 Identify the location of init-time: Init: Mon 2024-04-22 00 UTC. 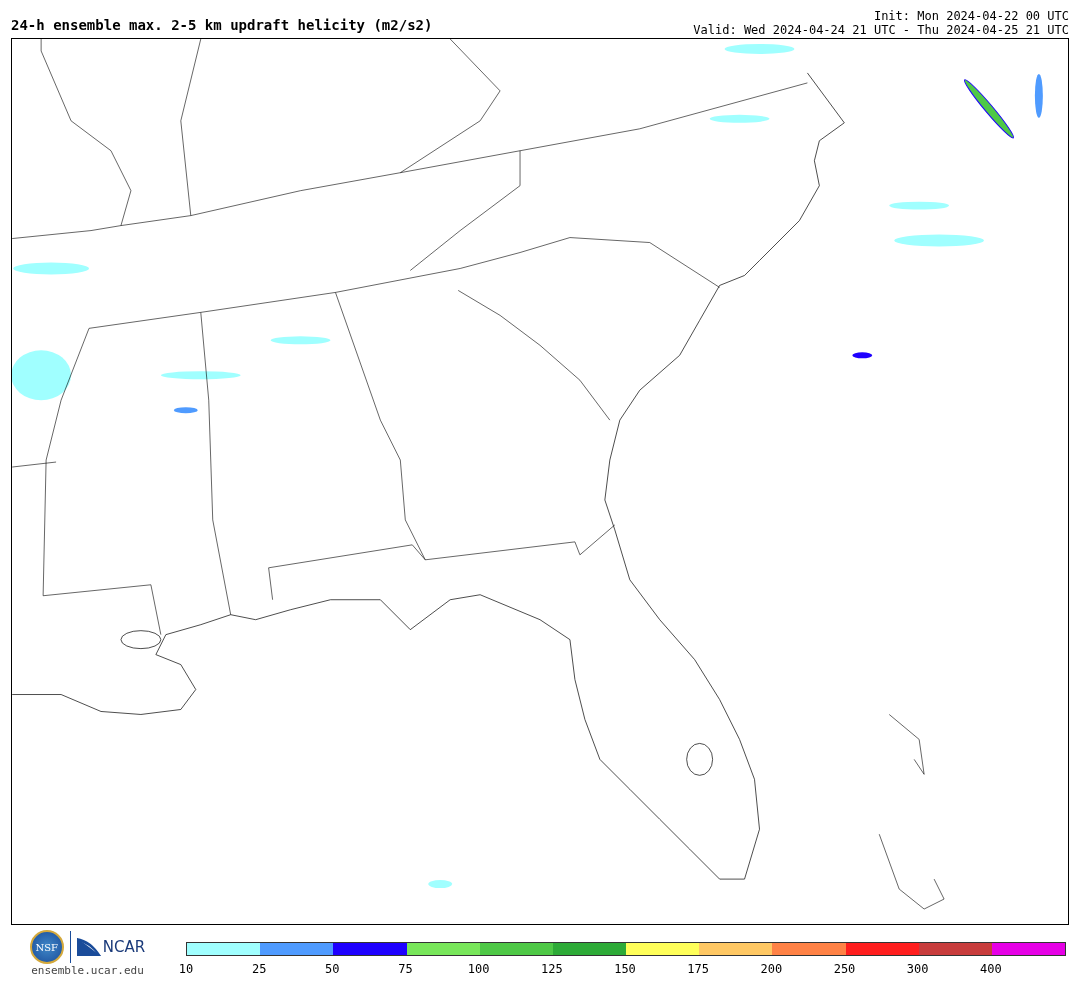
(971, 16).